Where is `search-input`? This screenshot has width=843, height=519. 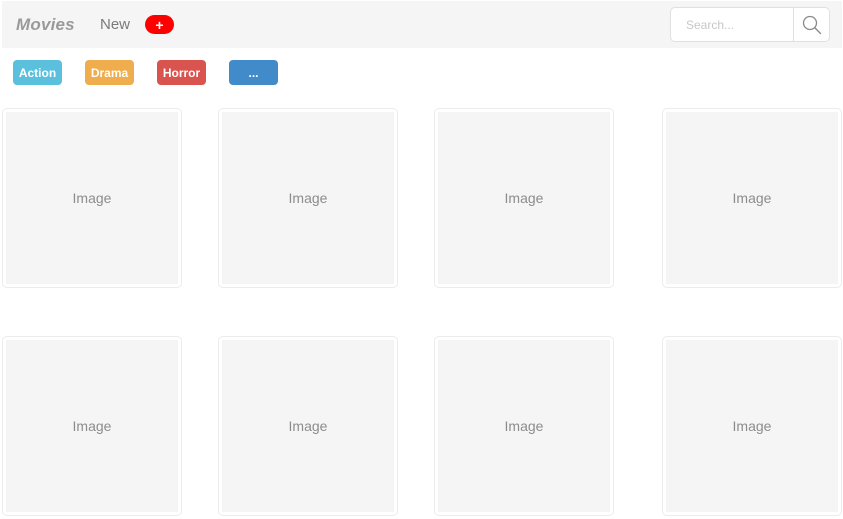
search-input is located at coordinates (732, 24).